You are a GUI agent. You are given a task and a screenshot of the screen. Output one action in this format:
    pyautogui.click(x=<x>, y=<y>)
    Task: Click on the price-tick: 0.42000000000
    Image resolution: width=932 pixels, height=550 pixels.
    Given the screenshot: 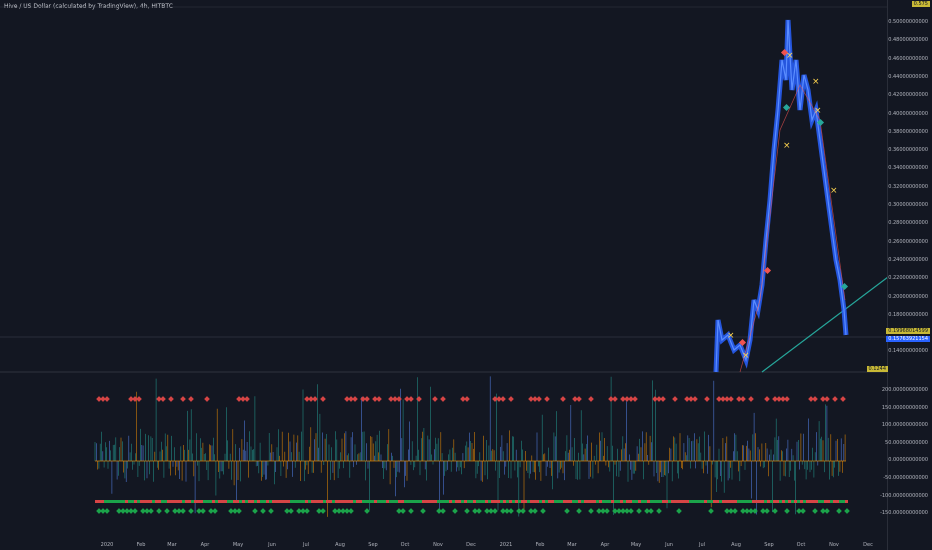 What is the action you would take?
    pyautogui.click(x=908, y=95)
    